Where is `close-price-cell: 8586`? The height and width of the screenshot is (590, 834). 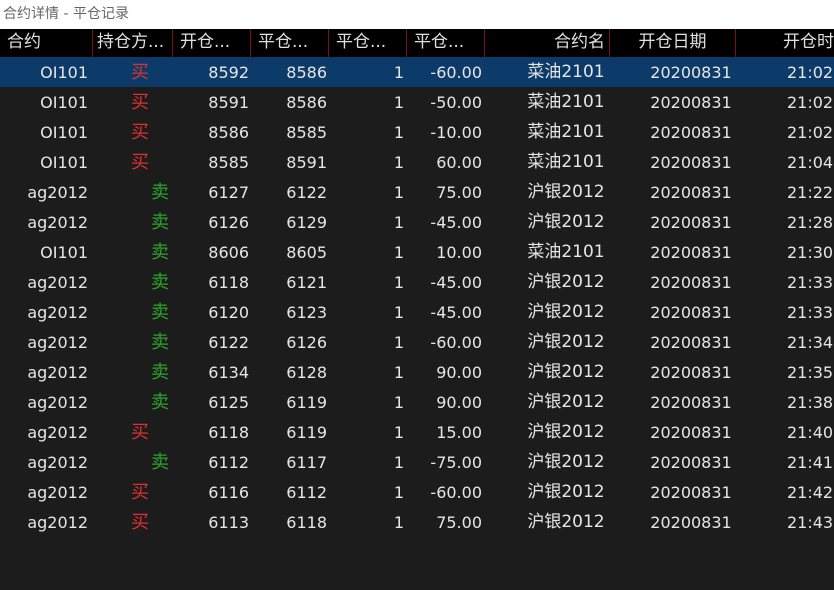
close-price-cell: 8586 is located at coordinates (306, 102).